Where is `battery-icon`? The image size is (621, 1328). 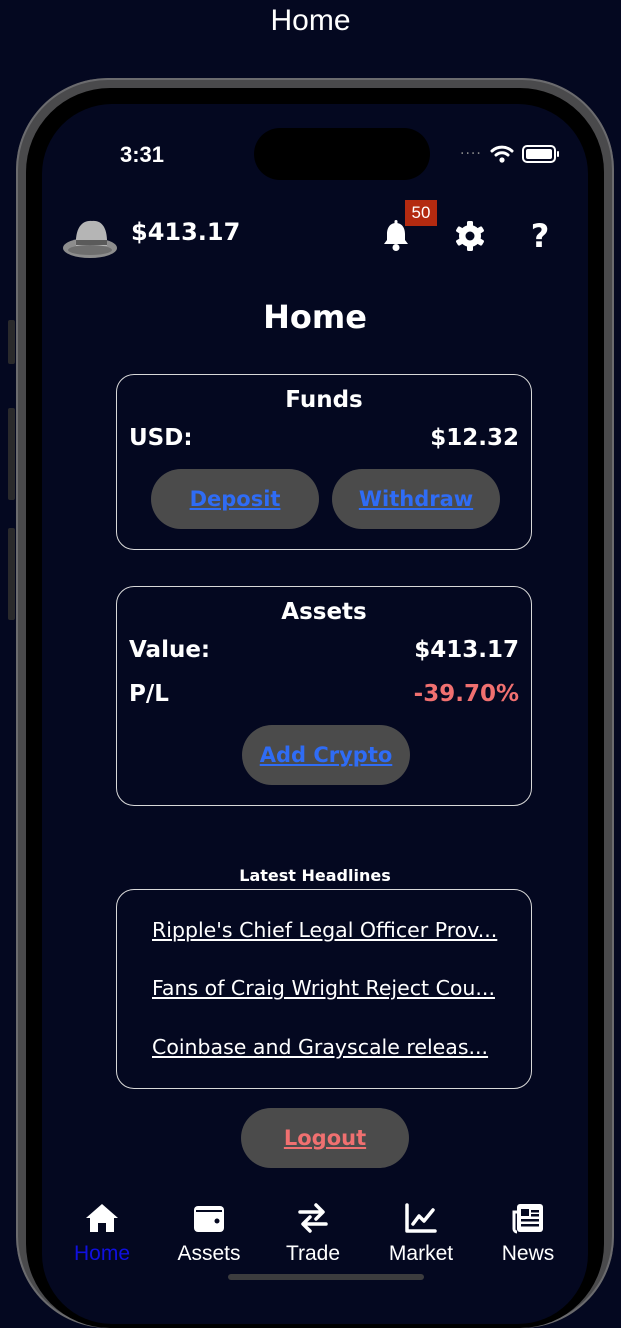 battery-icon is located at coordinates (540, 154).